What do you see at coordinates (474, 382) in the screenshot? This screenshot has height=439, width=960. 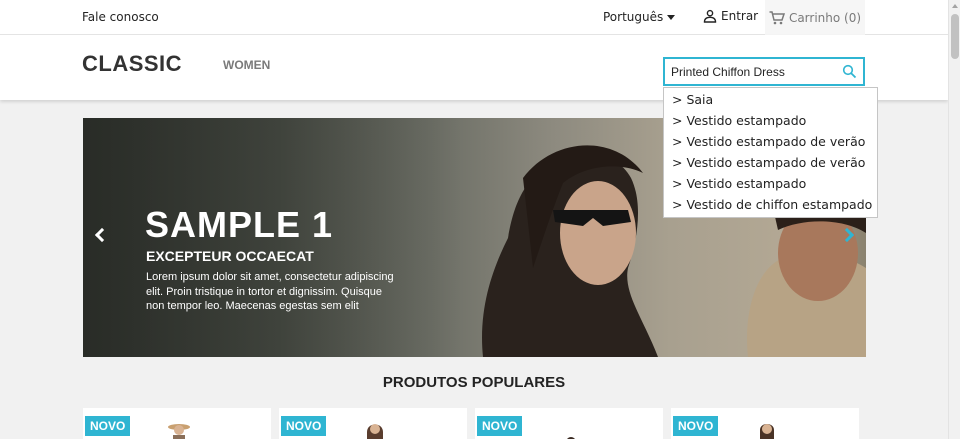 I see `section-title: PRODUTOS POPULARES` at bounding box center [474, 382].